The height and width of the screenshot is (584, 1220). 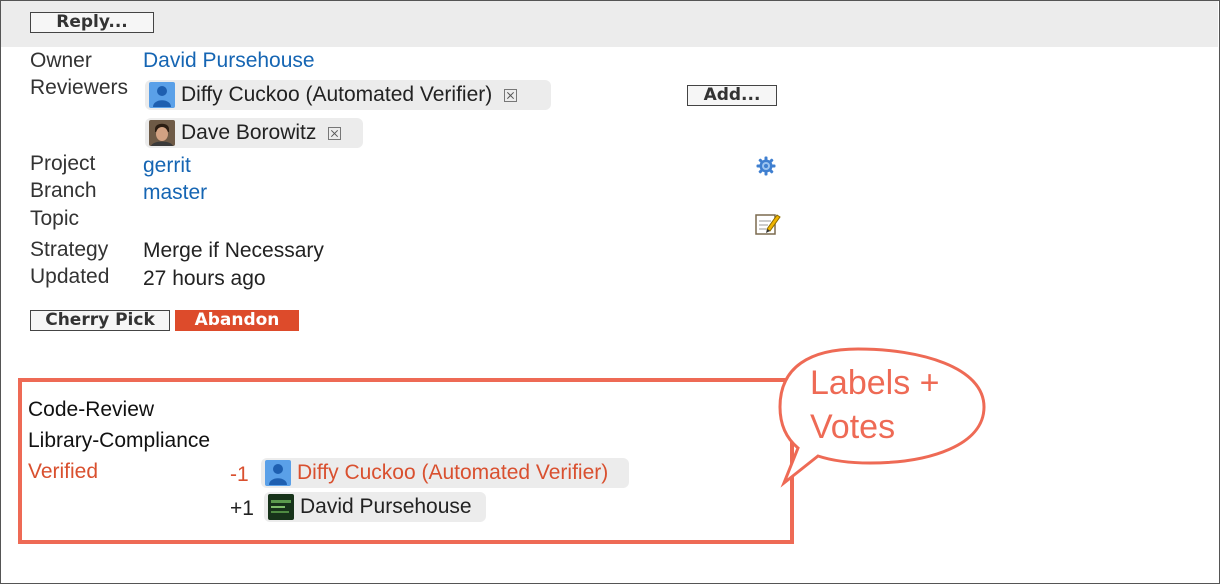 What do you see at coordinates (91, 409) in the screenshot?
I see `label-name: Code-Review` at bounding box center [91, 409].